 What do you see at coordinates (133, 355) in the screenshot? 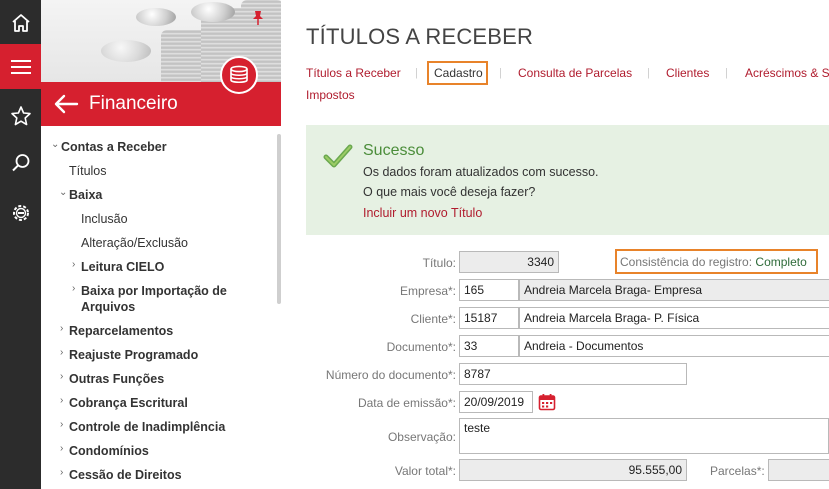
I see `sidebar-item-reajuste-programado: Reajuste Programado` at bounding box center [133, 355].